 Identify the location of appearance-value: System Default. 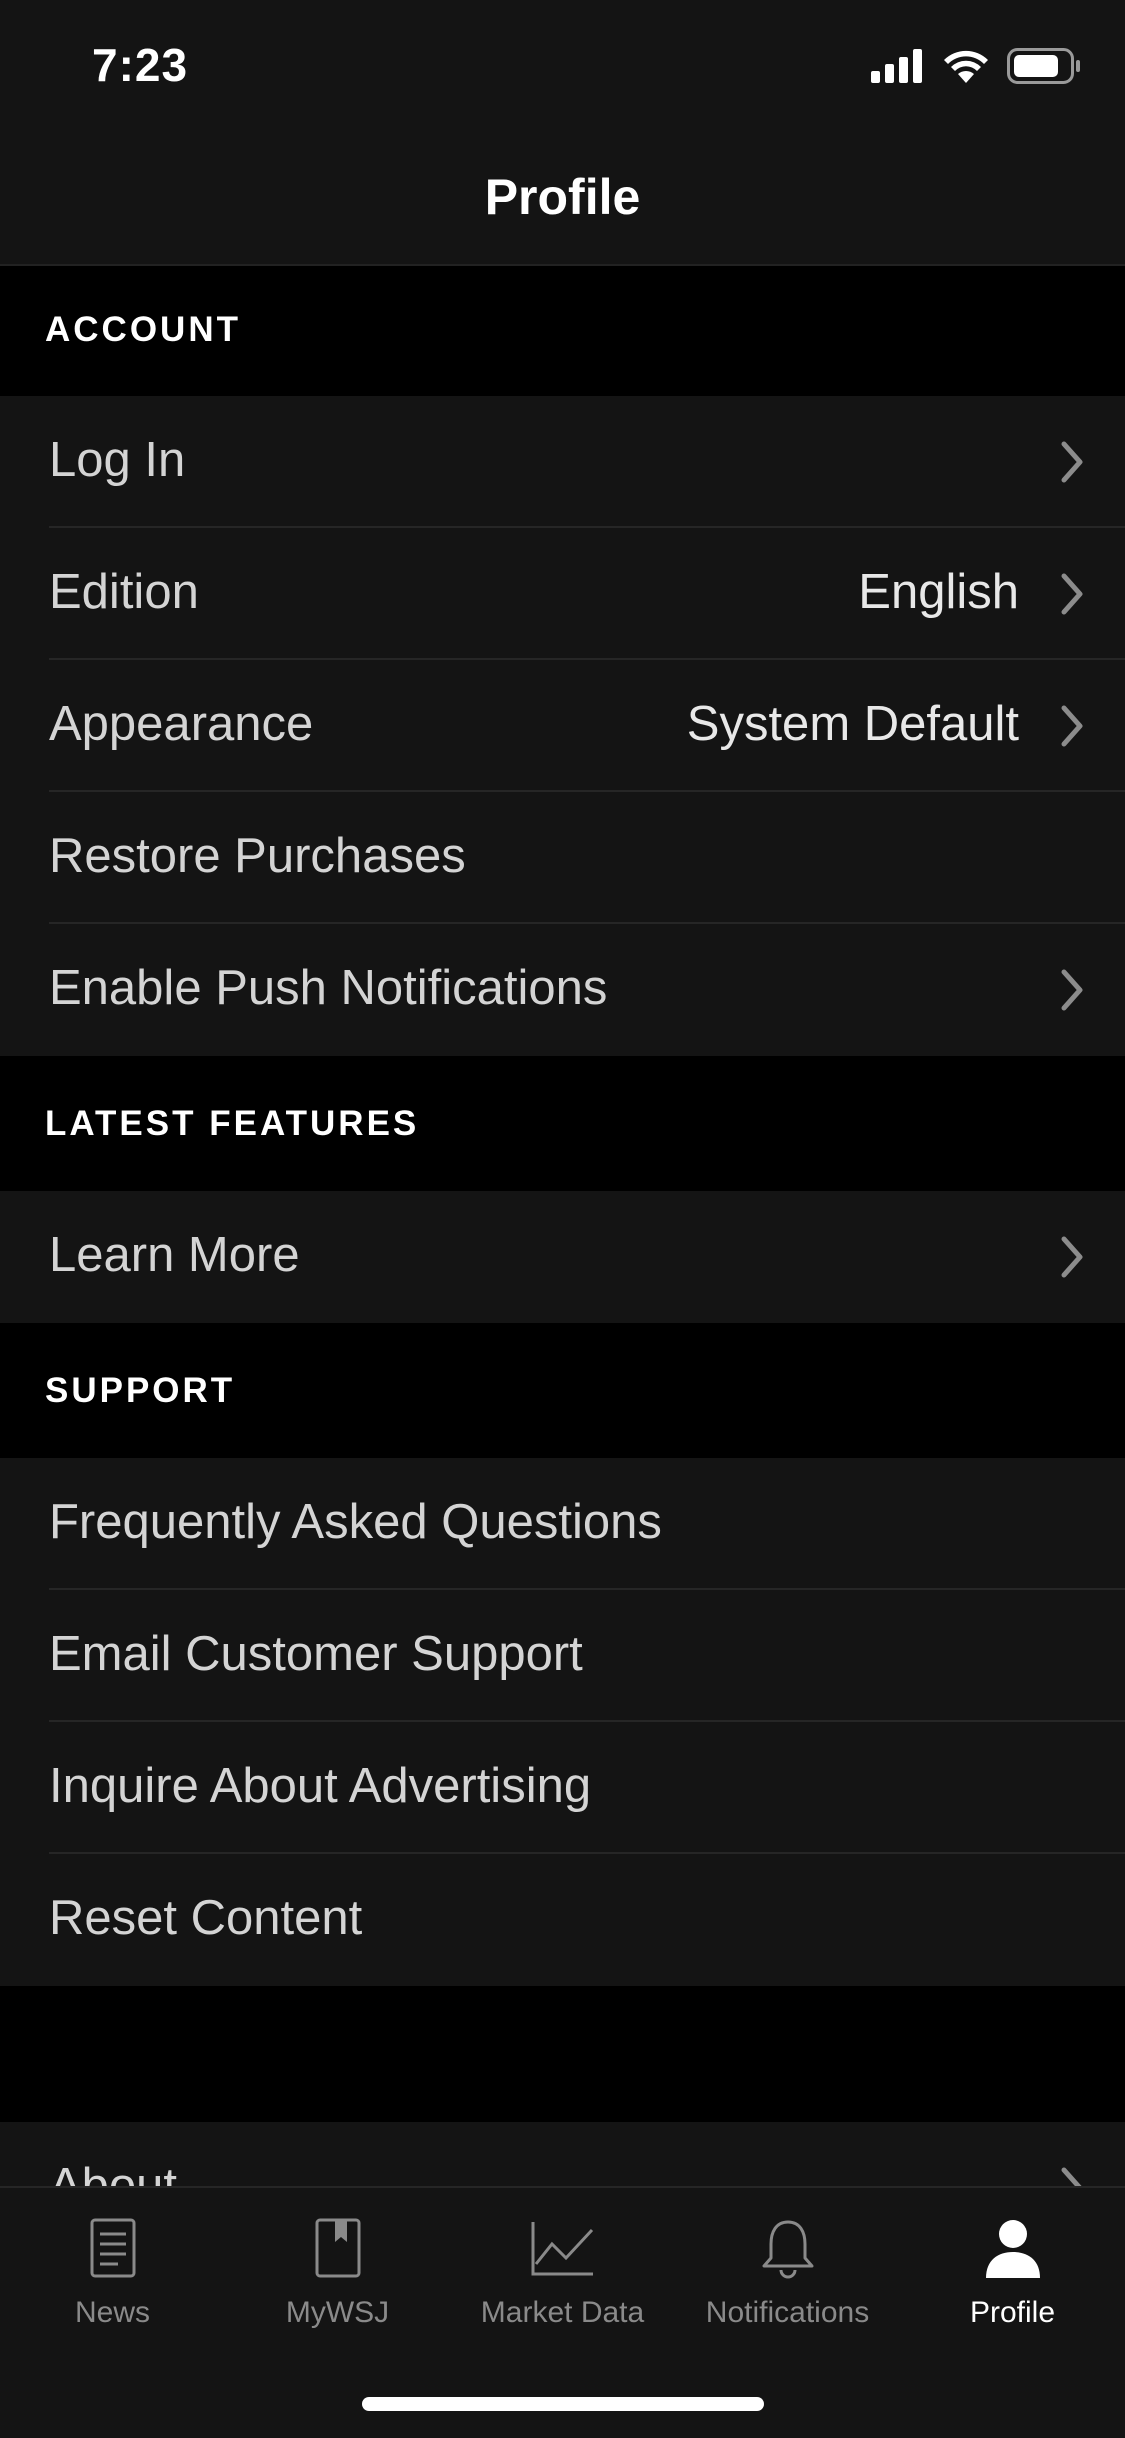
(852, 724).